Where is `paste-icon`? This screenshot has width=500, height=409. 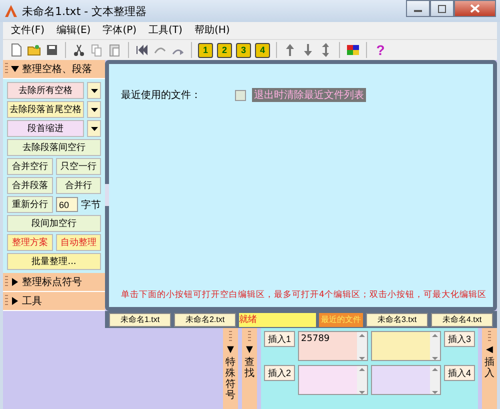
paste-icon is located at coordinates (115, 50).